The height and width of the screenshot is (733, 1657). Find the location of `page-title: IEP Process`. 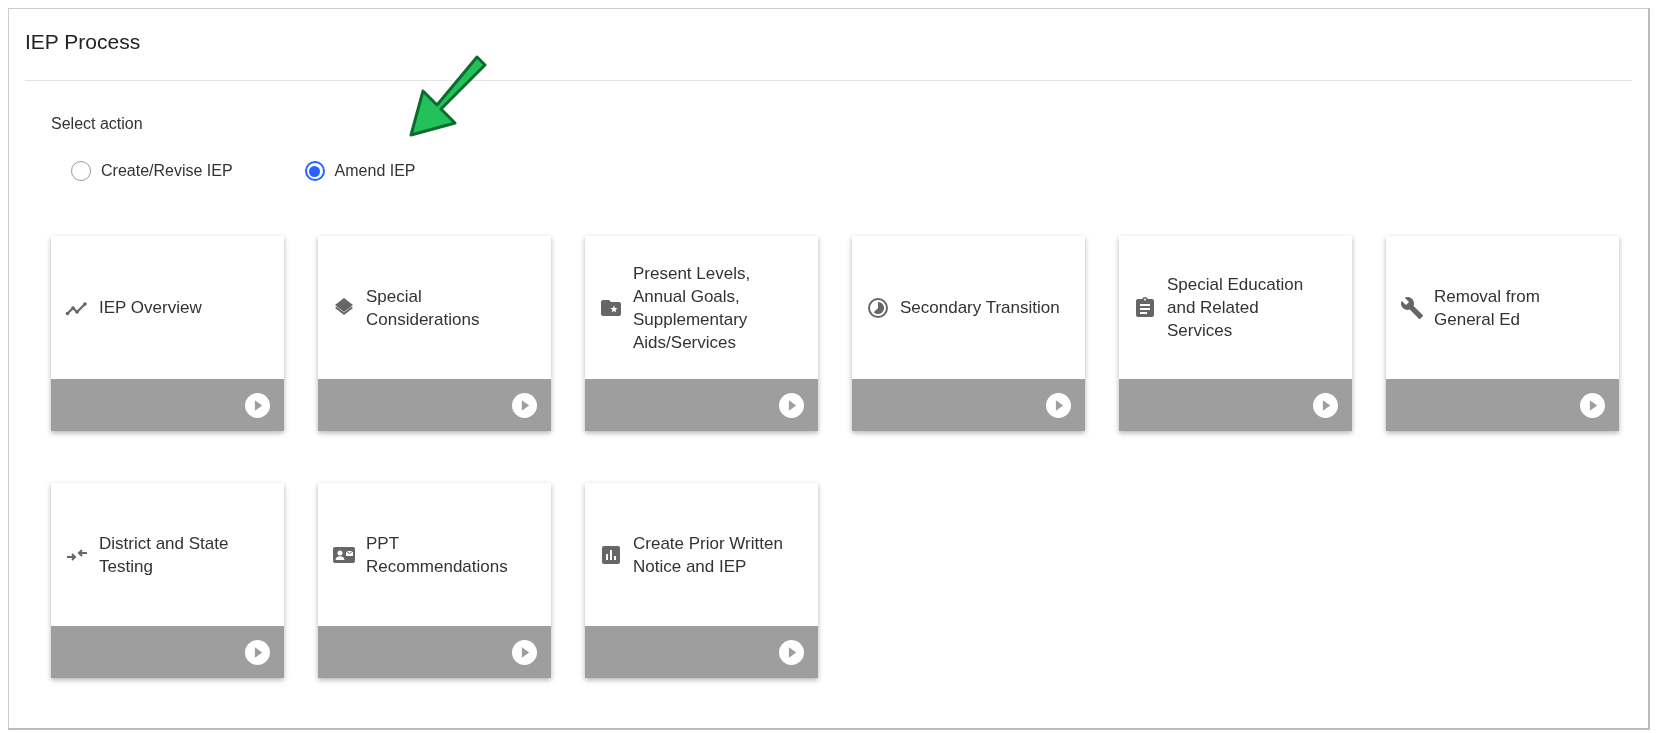

page-title: IEP Process is located at coordinates (83, 42).